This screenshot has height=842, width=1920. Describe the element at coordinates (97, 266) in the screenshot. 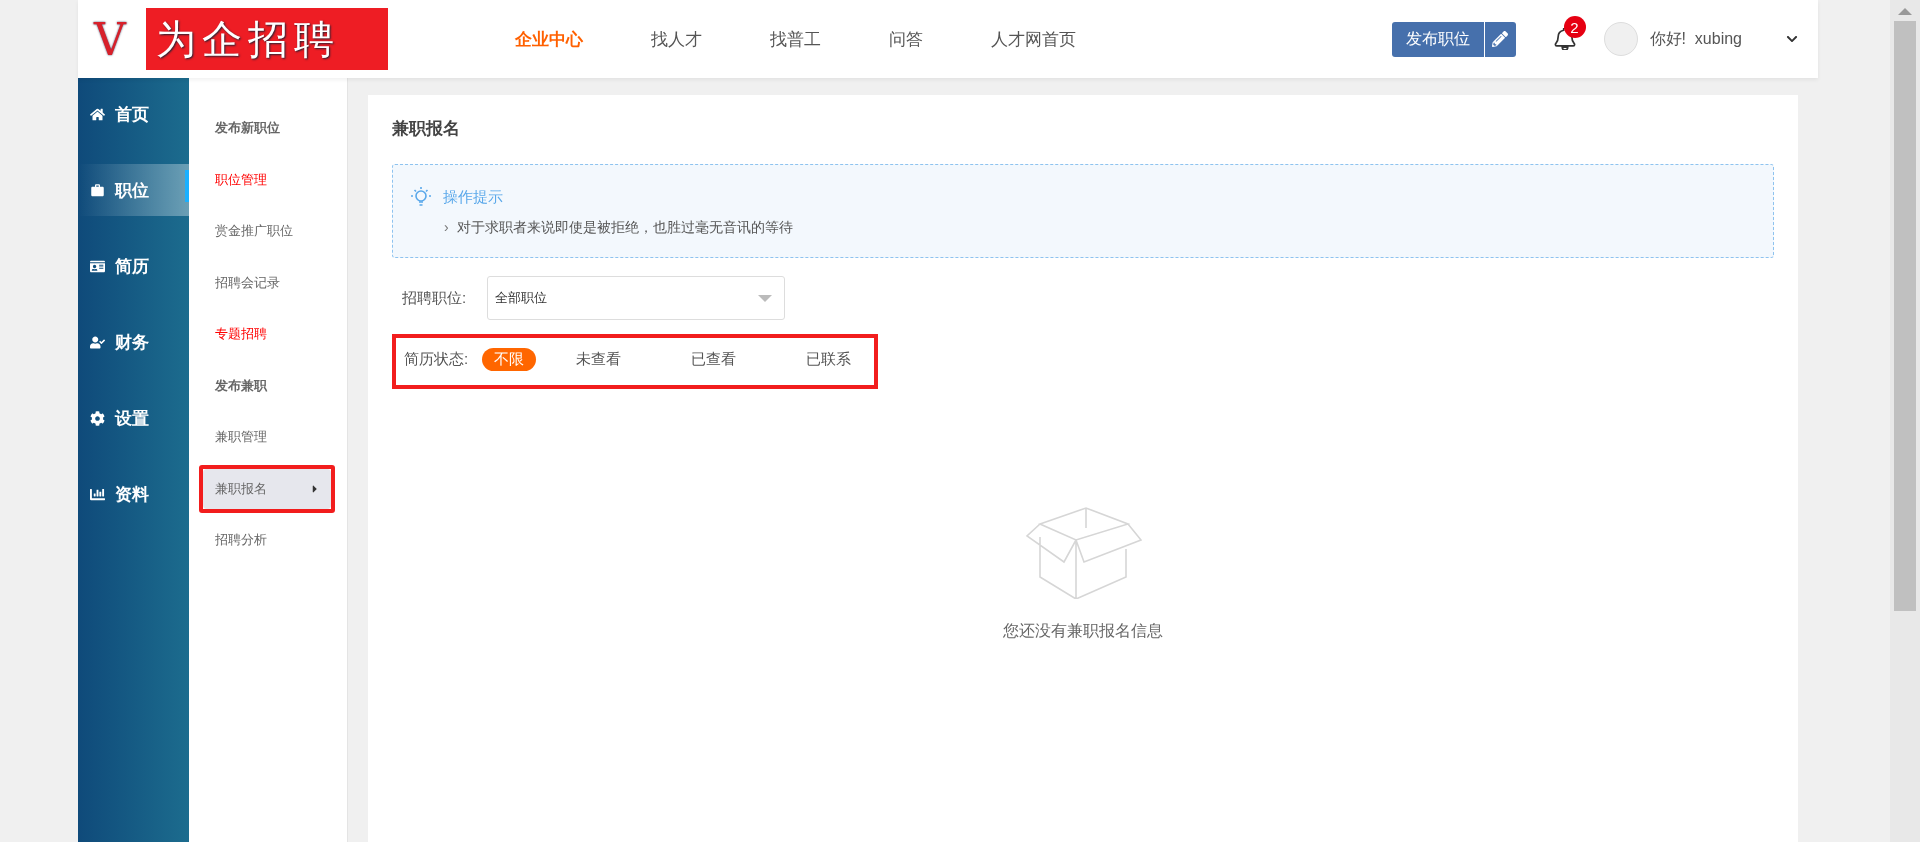

I see `id-card-icon` at that location.